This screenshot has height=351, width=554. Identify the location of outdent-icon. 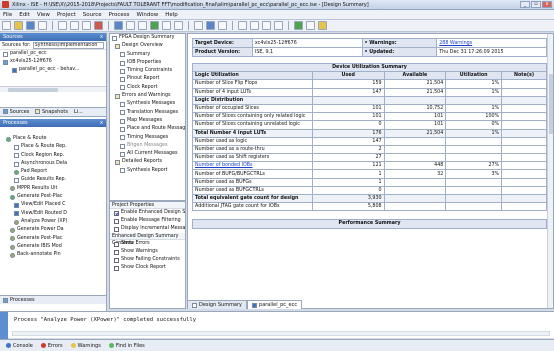
(254, 25).